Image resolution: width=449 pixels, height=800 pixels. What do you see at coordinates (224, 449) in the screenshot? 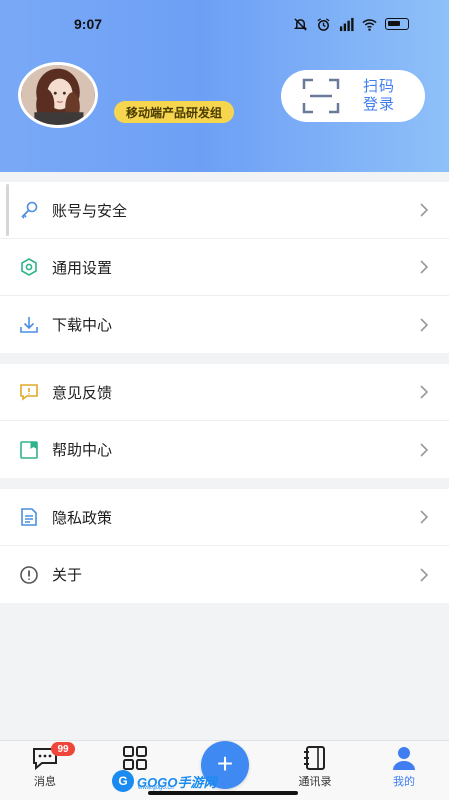
I see `menu-item-help-center: 帮助中心` at bounding box center [224, 449].